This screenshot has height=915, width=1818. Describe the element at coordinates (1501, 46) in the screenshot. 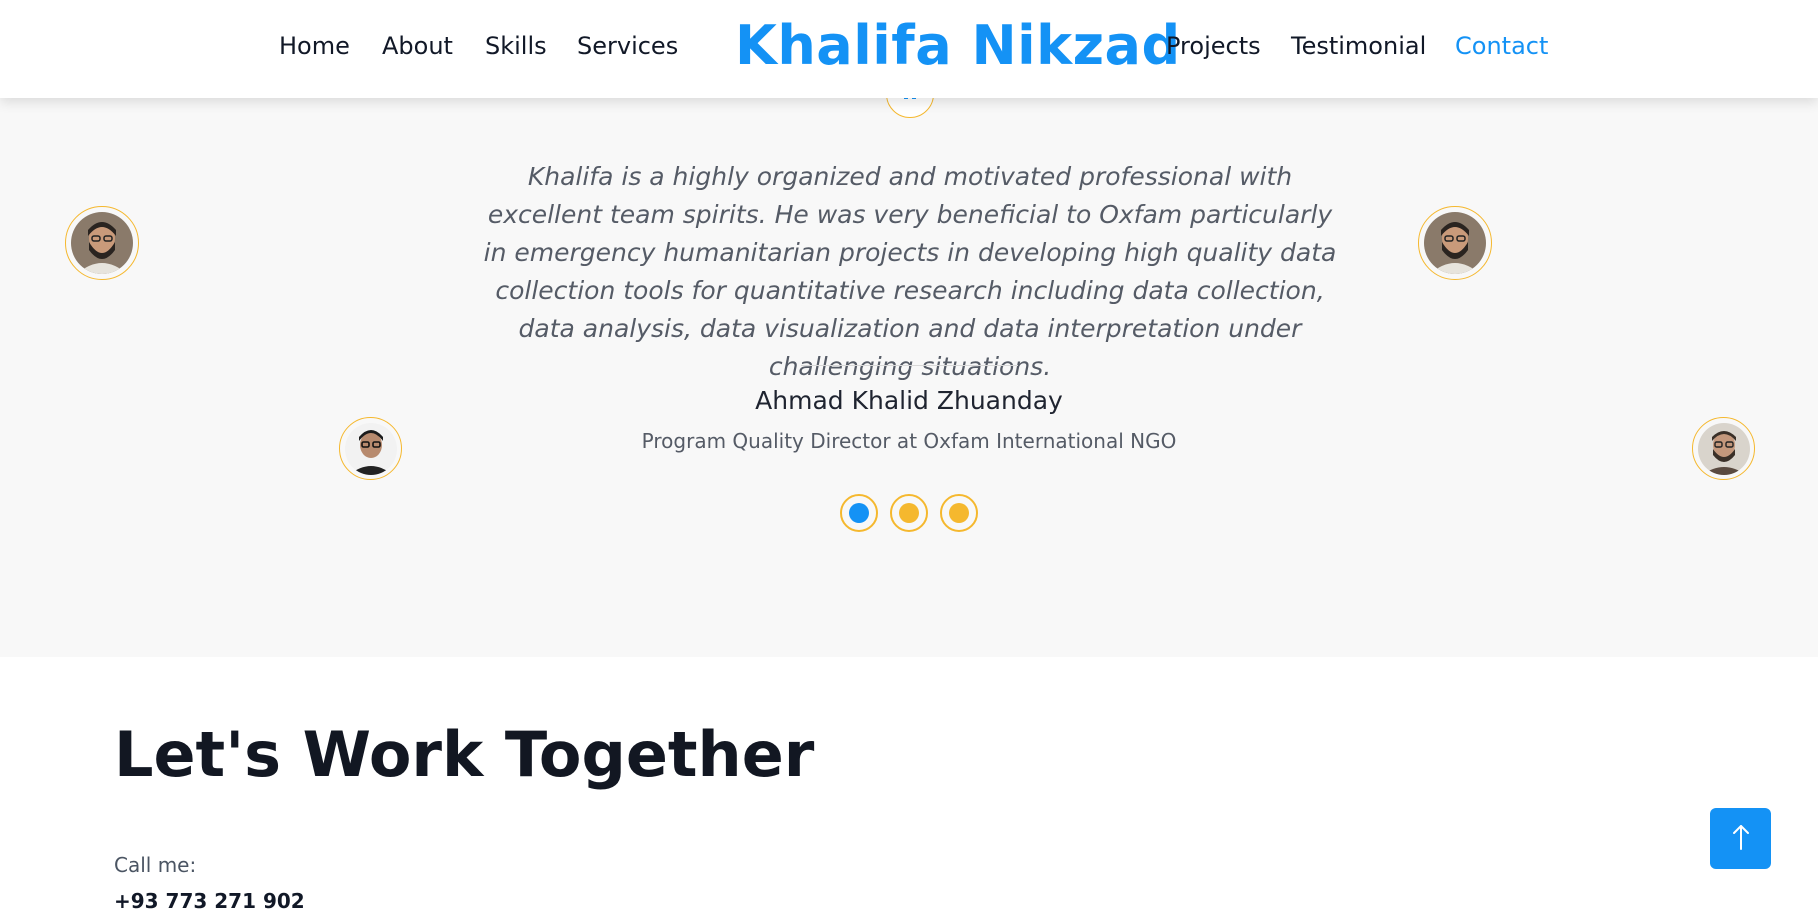

I see `nav-contact: Contact` at that location.